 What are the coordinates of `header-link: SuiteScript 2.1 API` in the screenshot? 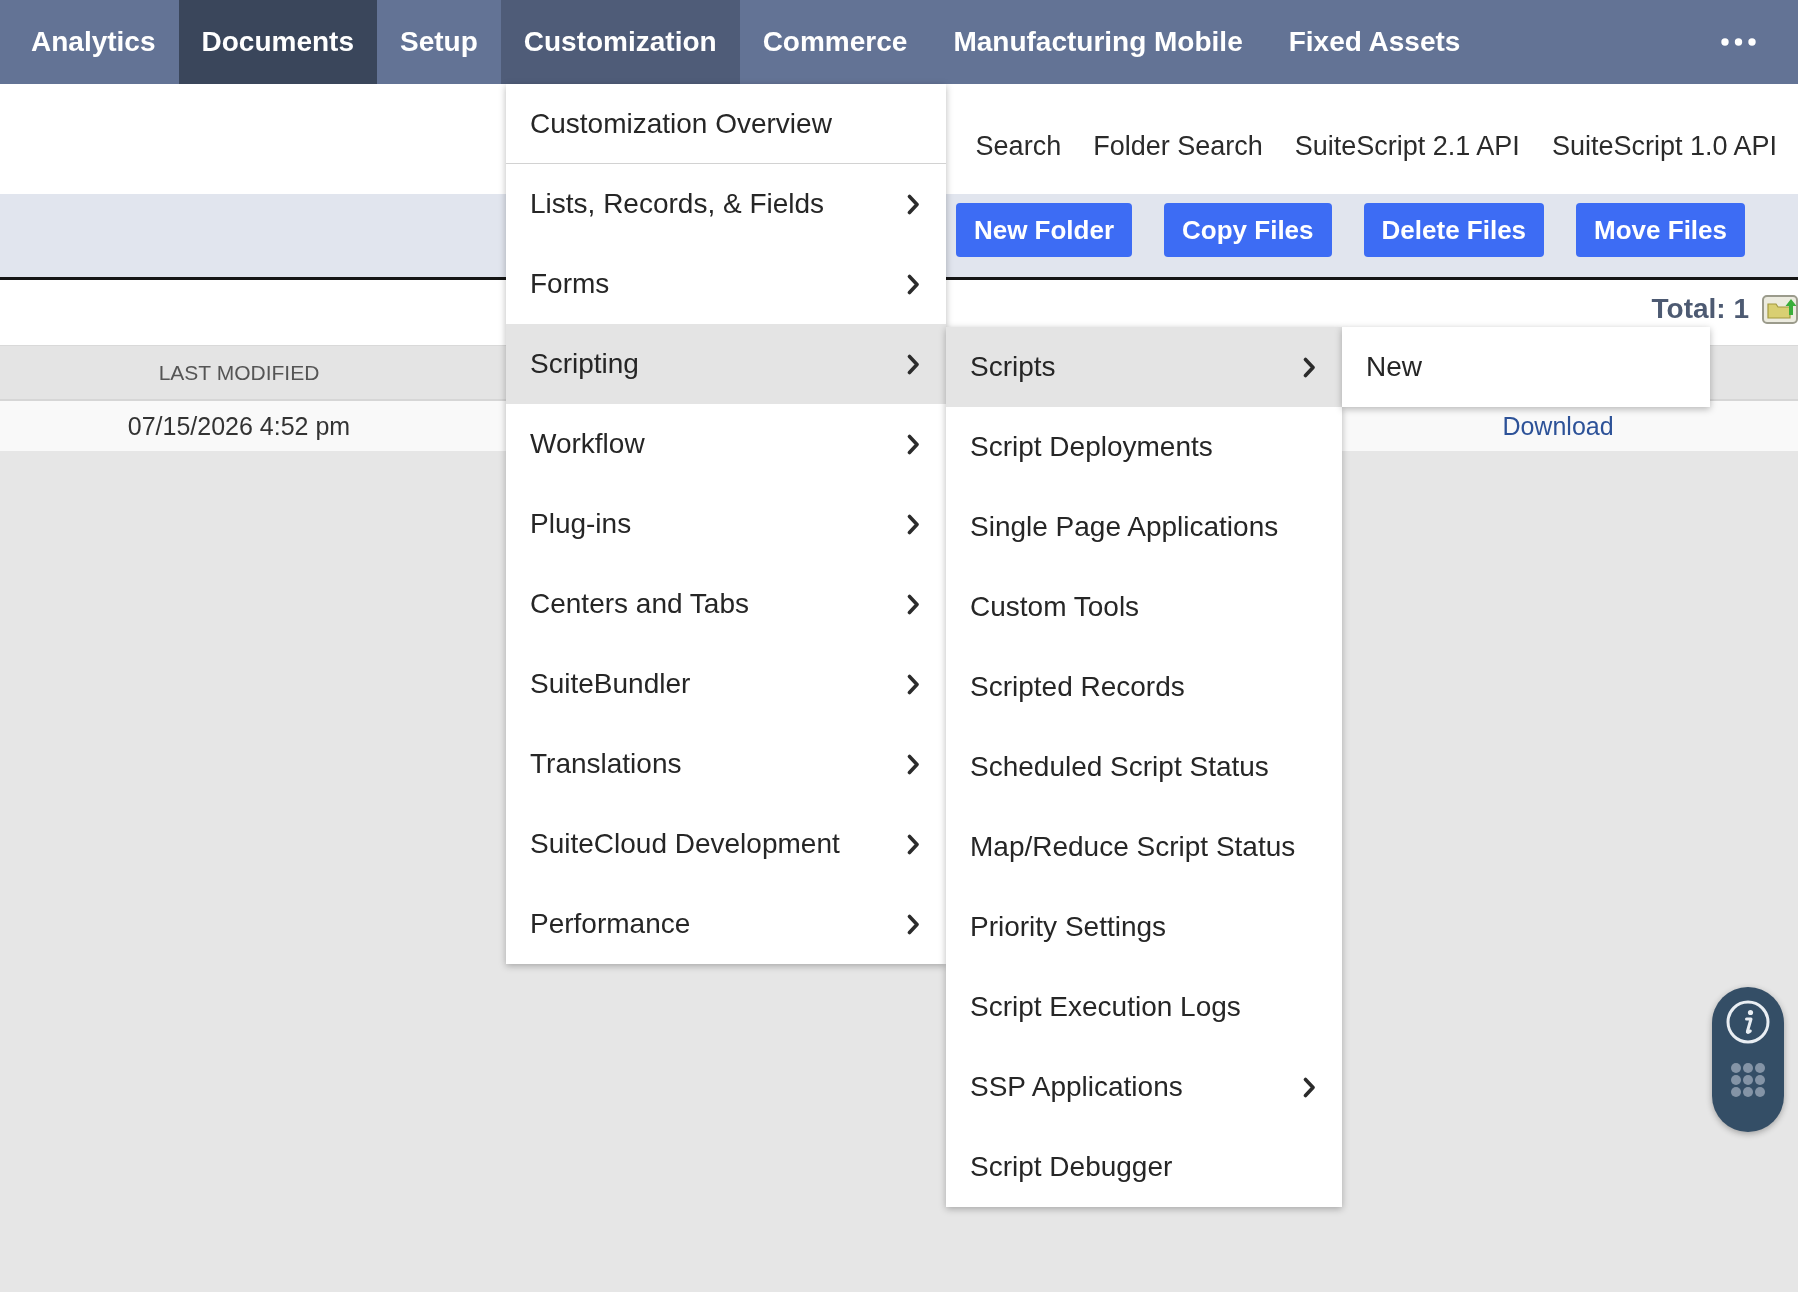 It's located at (1407, 146).